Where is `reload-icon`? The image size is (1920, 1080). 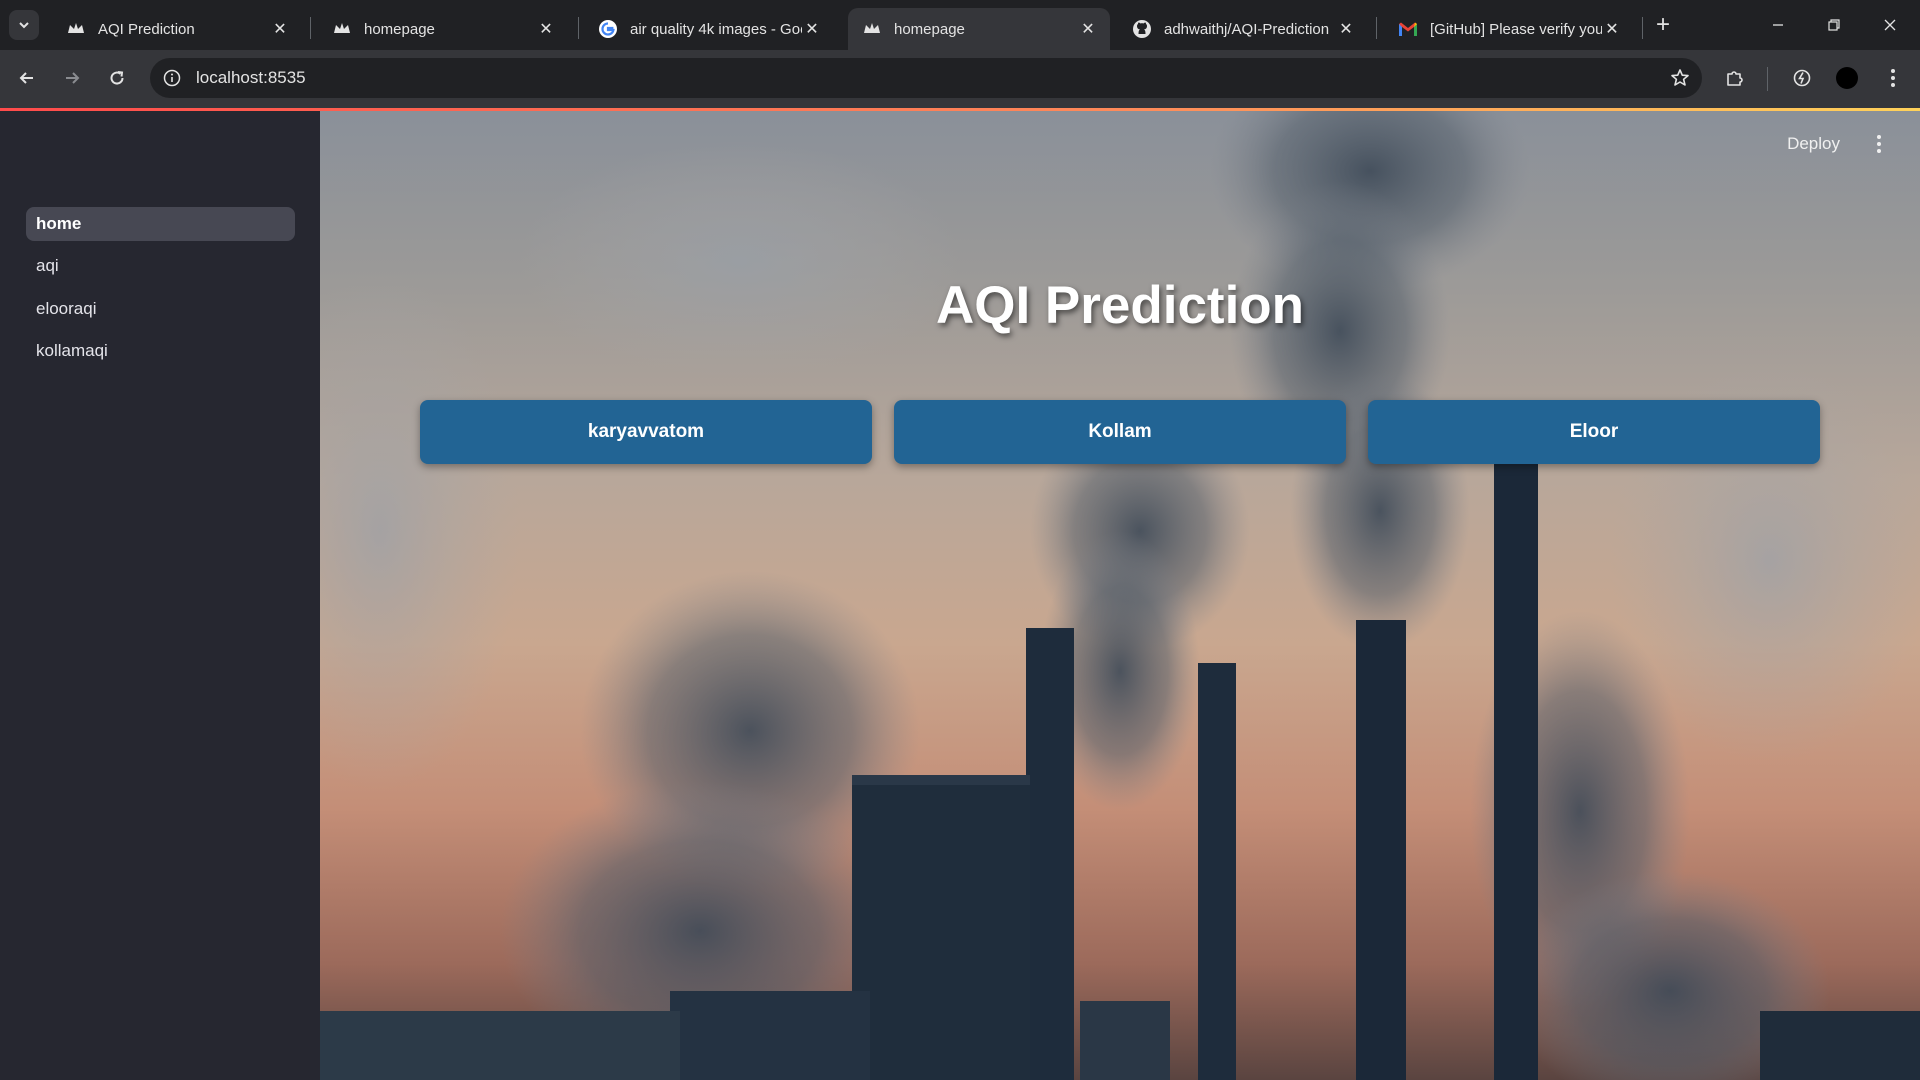 reload-icon is located at coordinates (117, 78).